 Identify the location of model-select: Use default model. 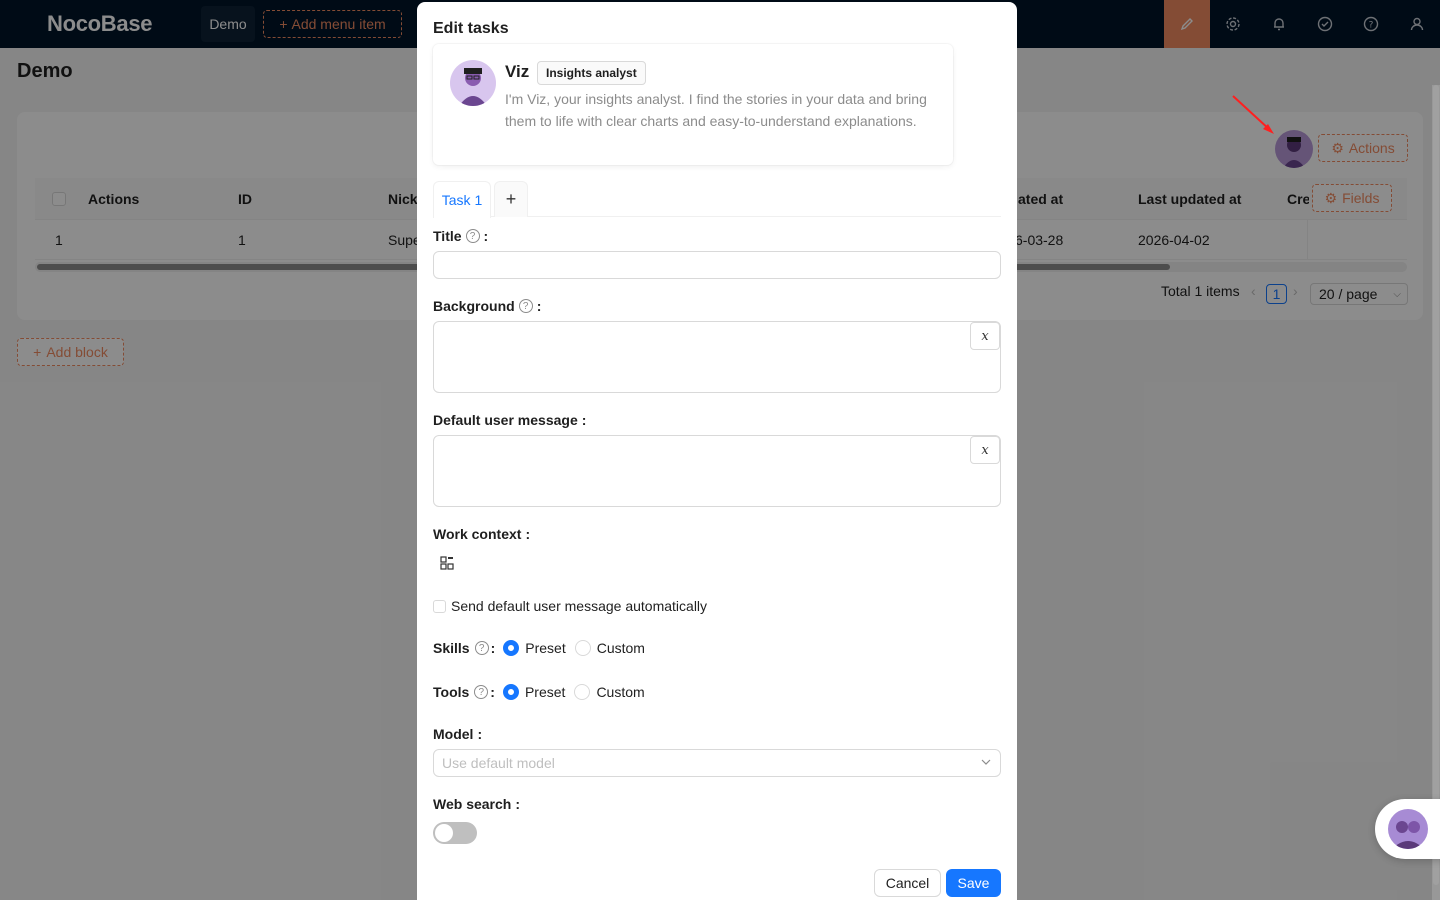
(717, 763).